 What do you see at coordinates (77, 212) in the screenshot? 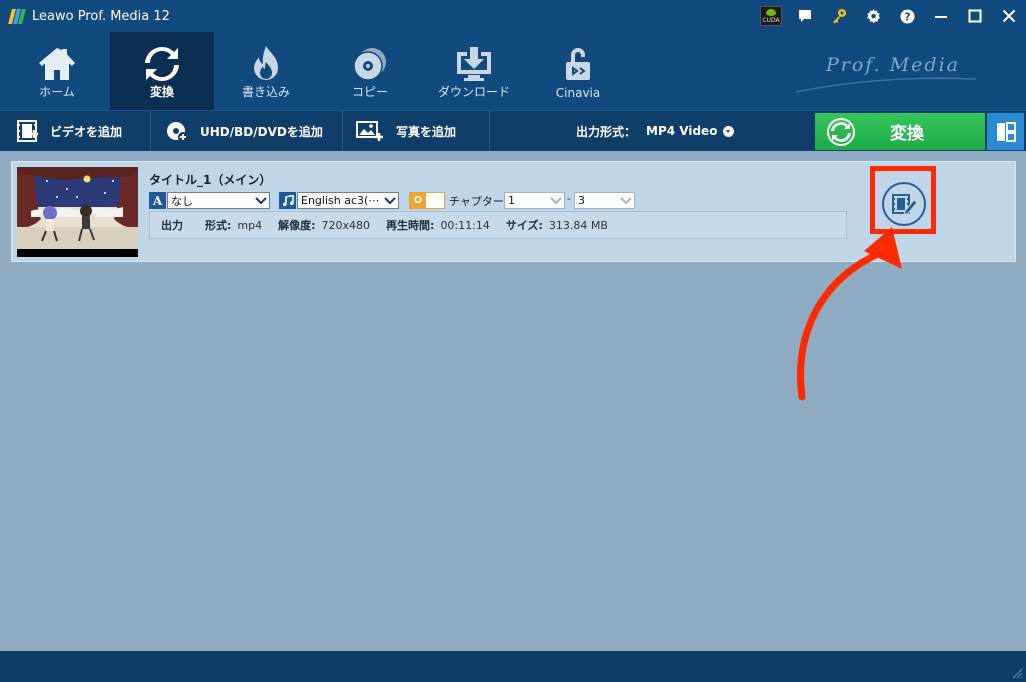
I see `video-thumbnail` at bounding box center [77, 212].